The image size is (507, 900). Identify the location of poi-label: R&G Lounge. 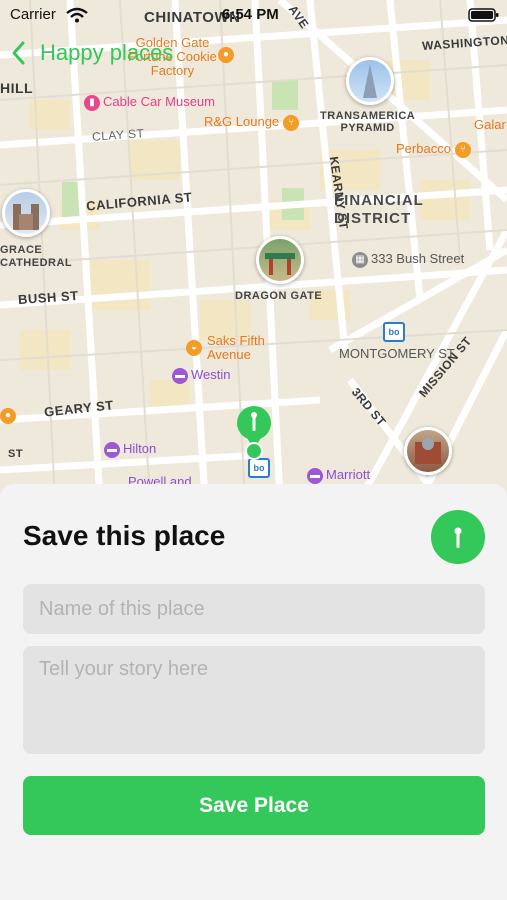
(242, 121).